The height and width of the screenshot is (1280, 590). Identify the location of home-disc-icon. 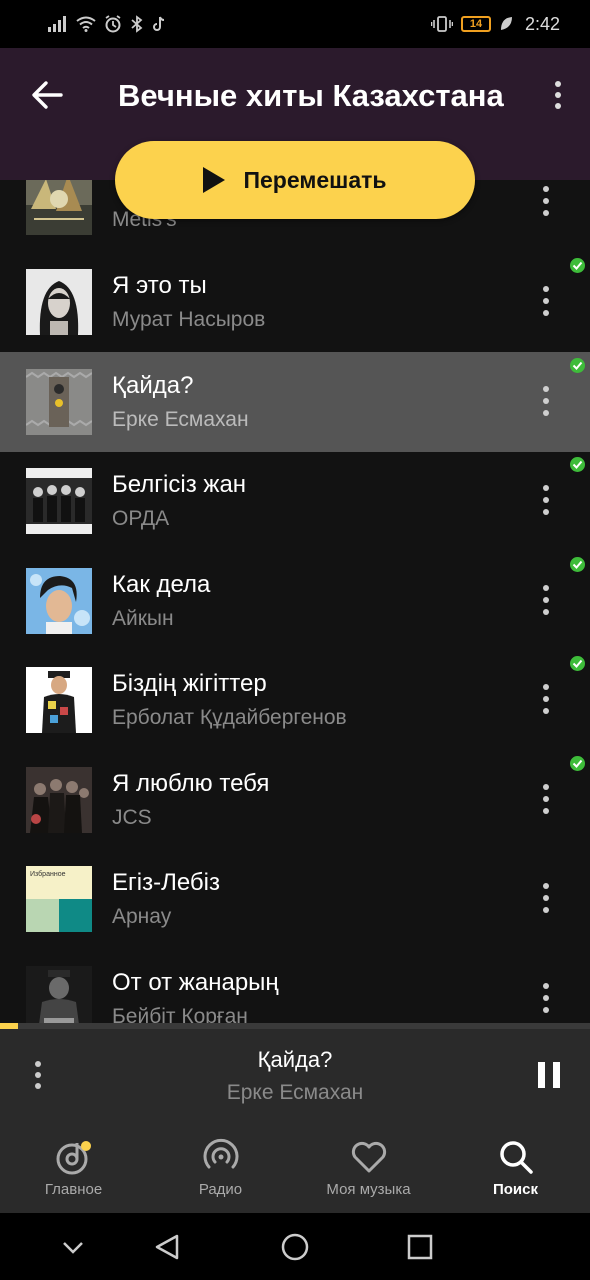
(73, 1158).